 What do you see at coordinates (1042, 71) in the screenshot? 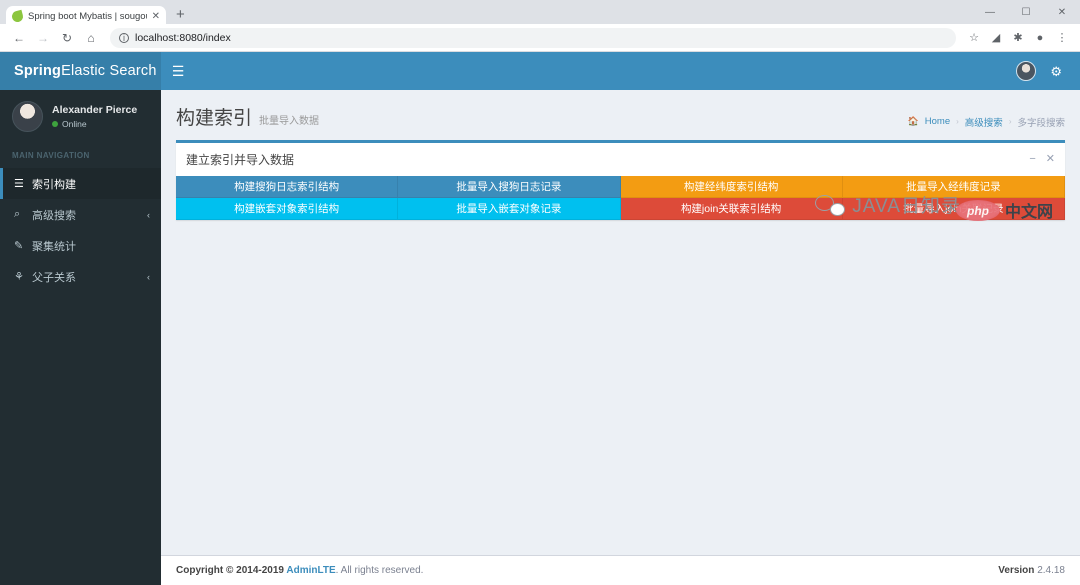
I see `navbar-right-tools: ⚙` at bounding box center [1042, 71].